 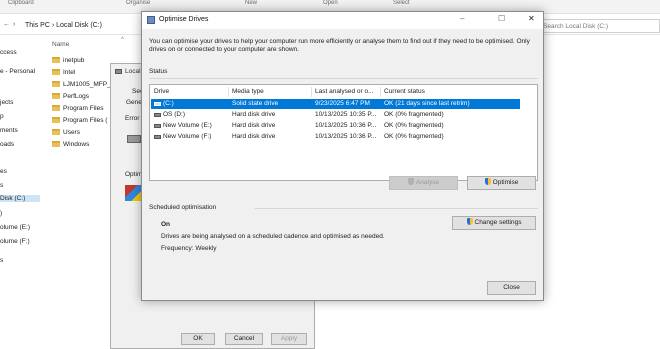 I want to click on nav-item-videos: s, so click(x=1, y=185).